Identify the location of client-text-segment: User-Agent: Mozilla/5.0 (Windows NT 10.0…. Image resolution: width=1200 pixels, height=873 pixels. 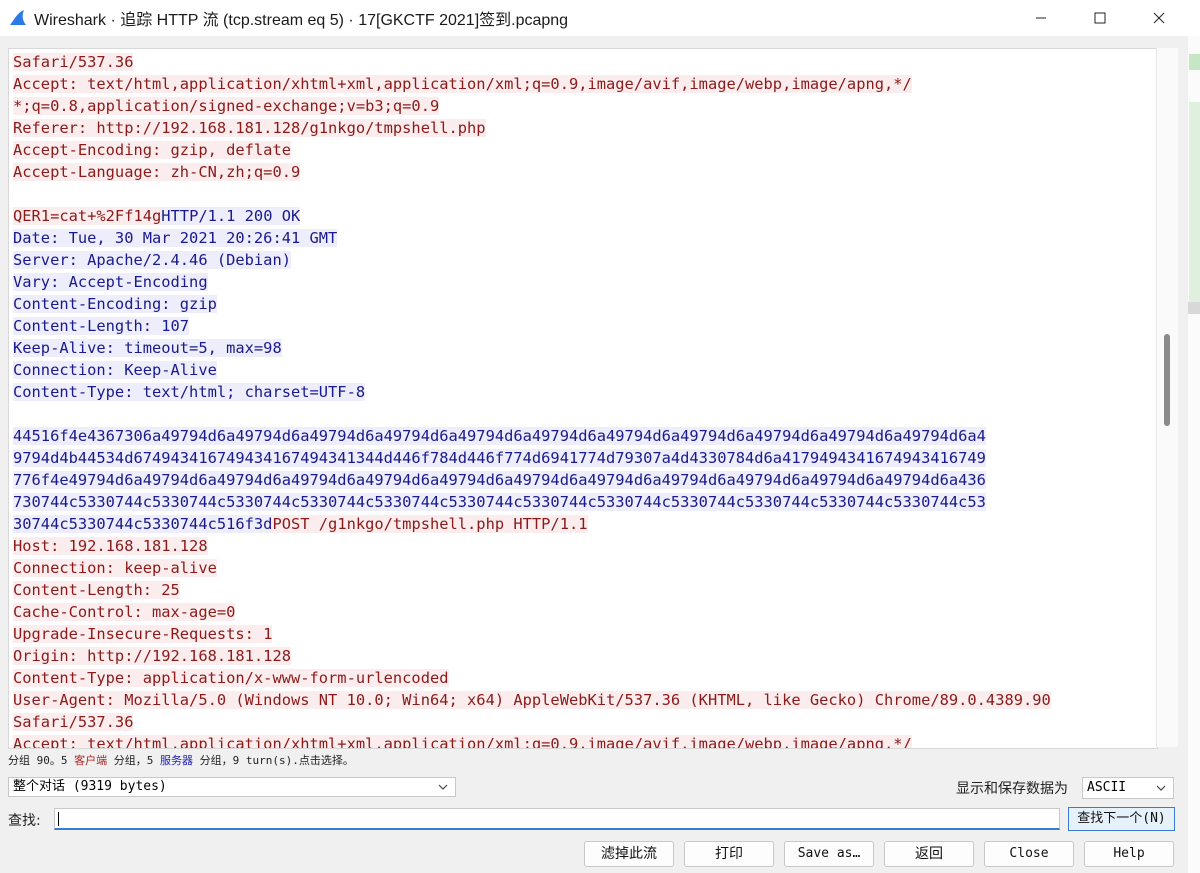
(532, 700).